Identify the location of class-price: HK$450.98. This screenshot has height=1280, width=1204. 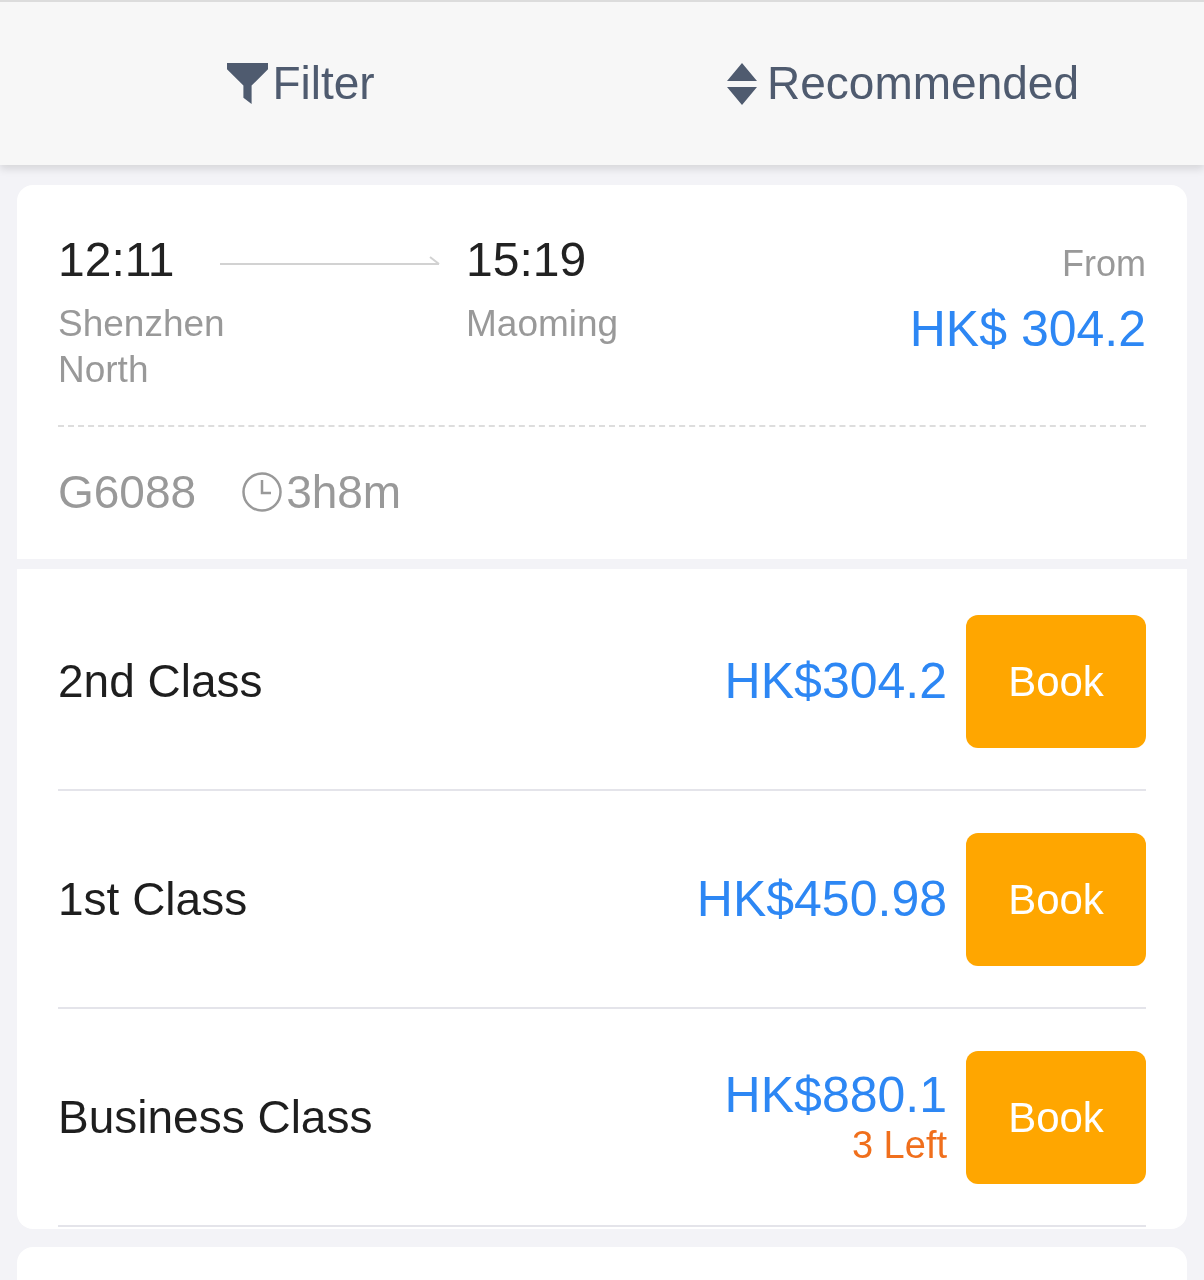
(821, 899).